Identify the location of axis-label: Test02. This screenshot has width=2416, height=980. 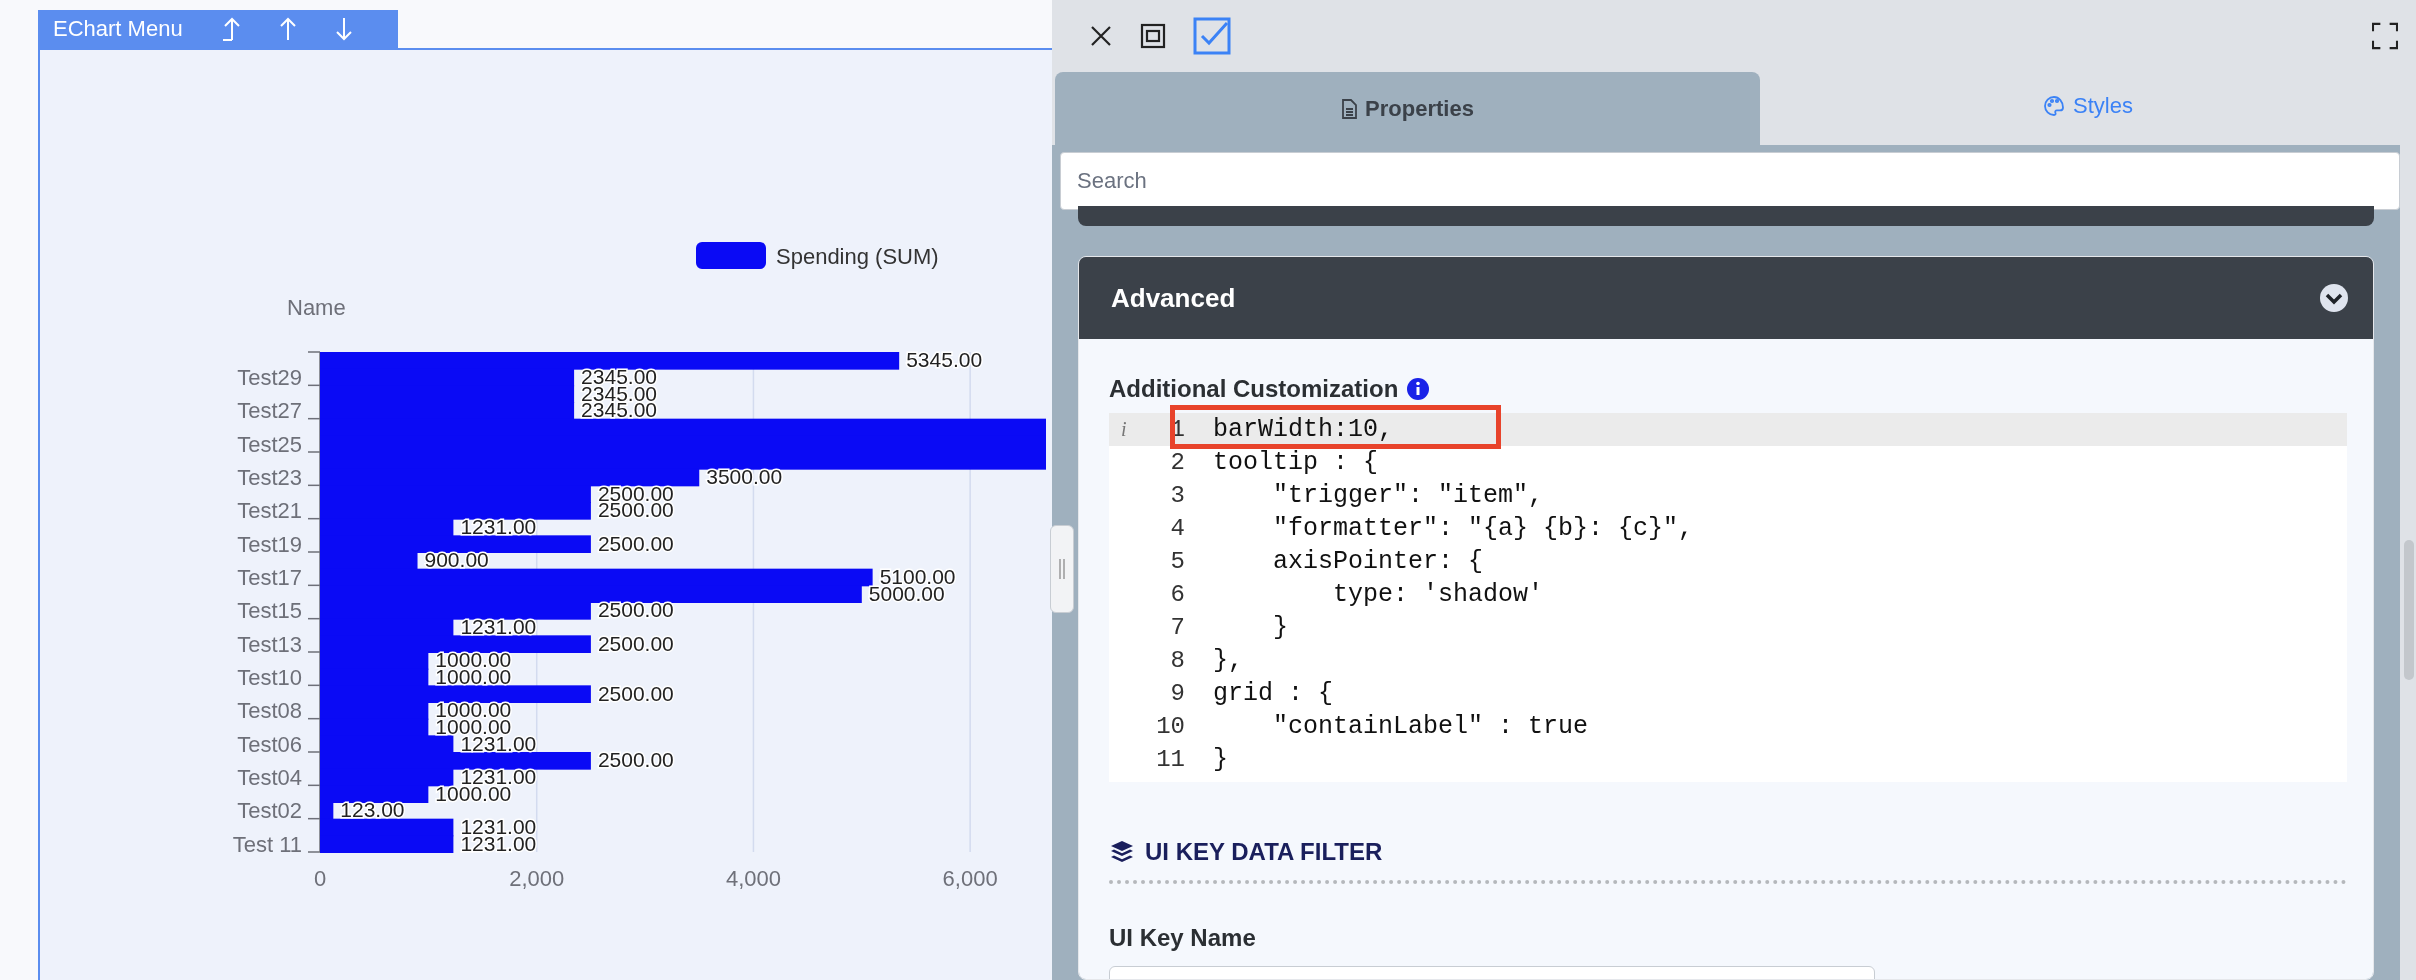
(269, 811).